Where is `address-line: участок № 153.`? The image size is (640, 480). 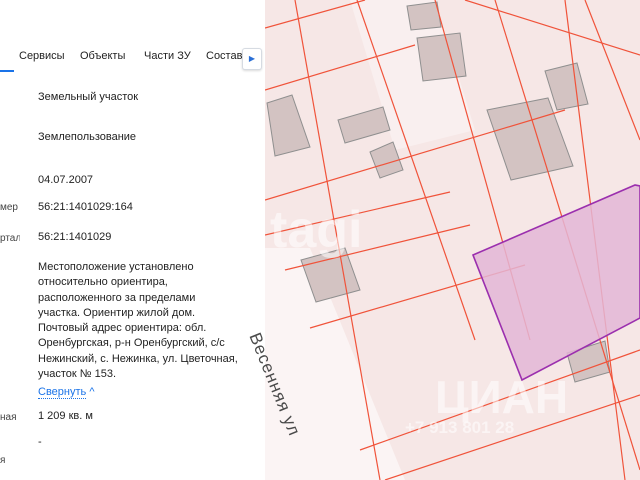
address-line: участок № 153. is located at coordinates (77, 374).